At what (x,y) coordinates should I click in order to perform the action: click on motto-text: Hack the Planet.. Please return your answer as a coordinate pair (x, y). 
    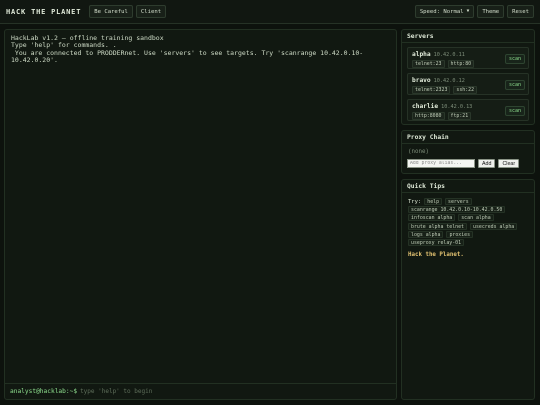
    Looking at the image, I should click on (436, 255).